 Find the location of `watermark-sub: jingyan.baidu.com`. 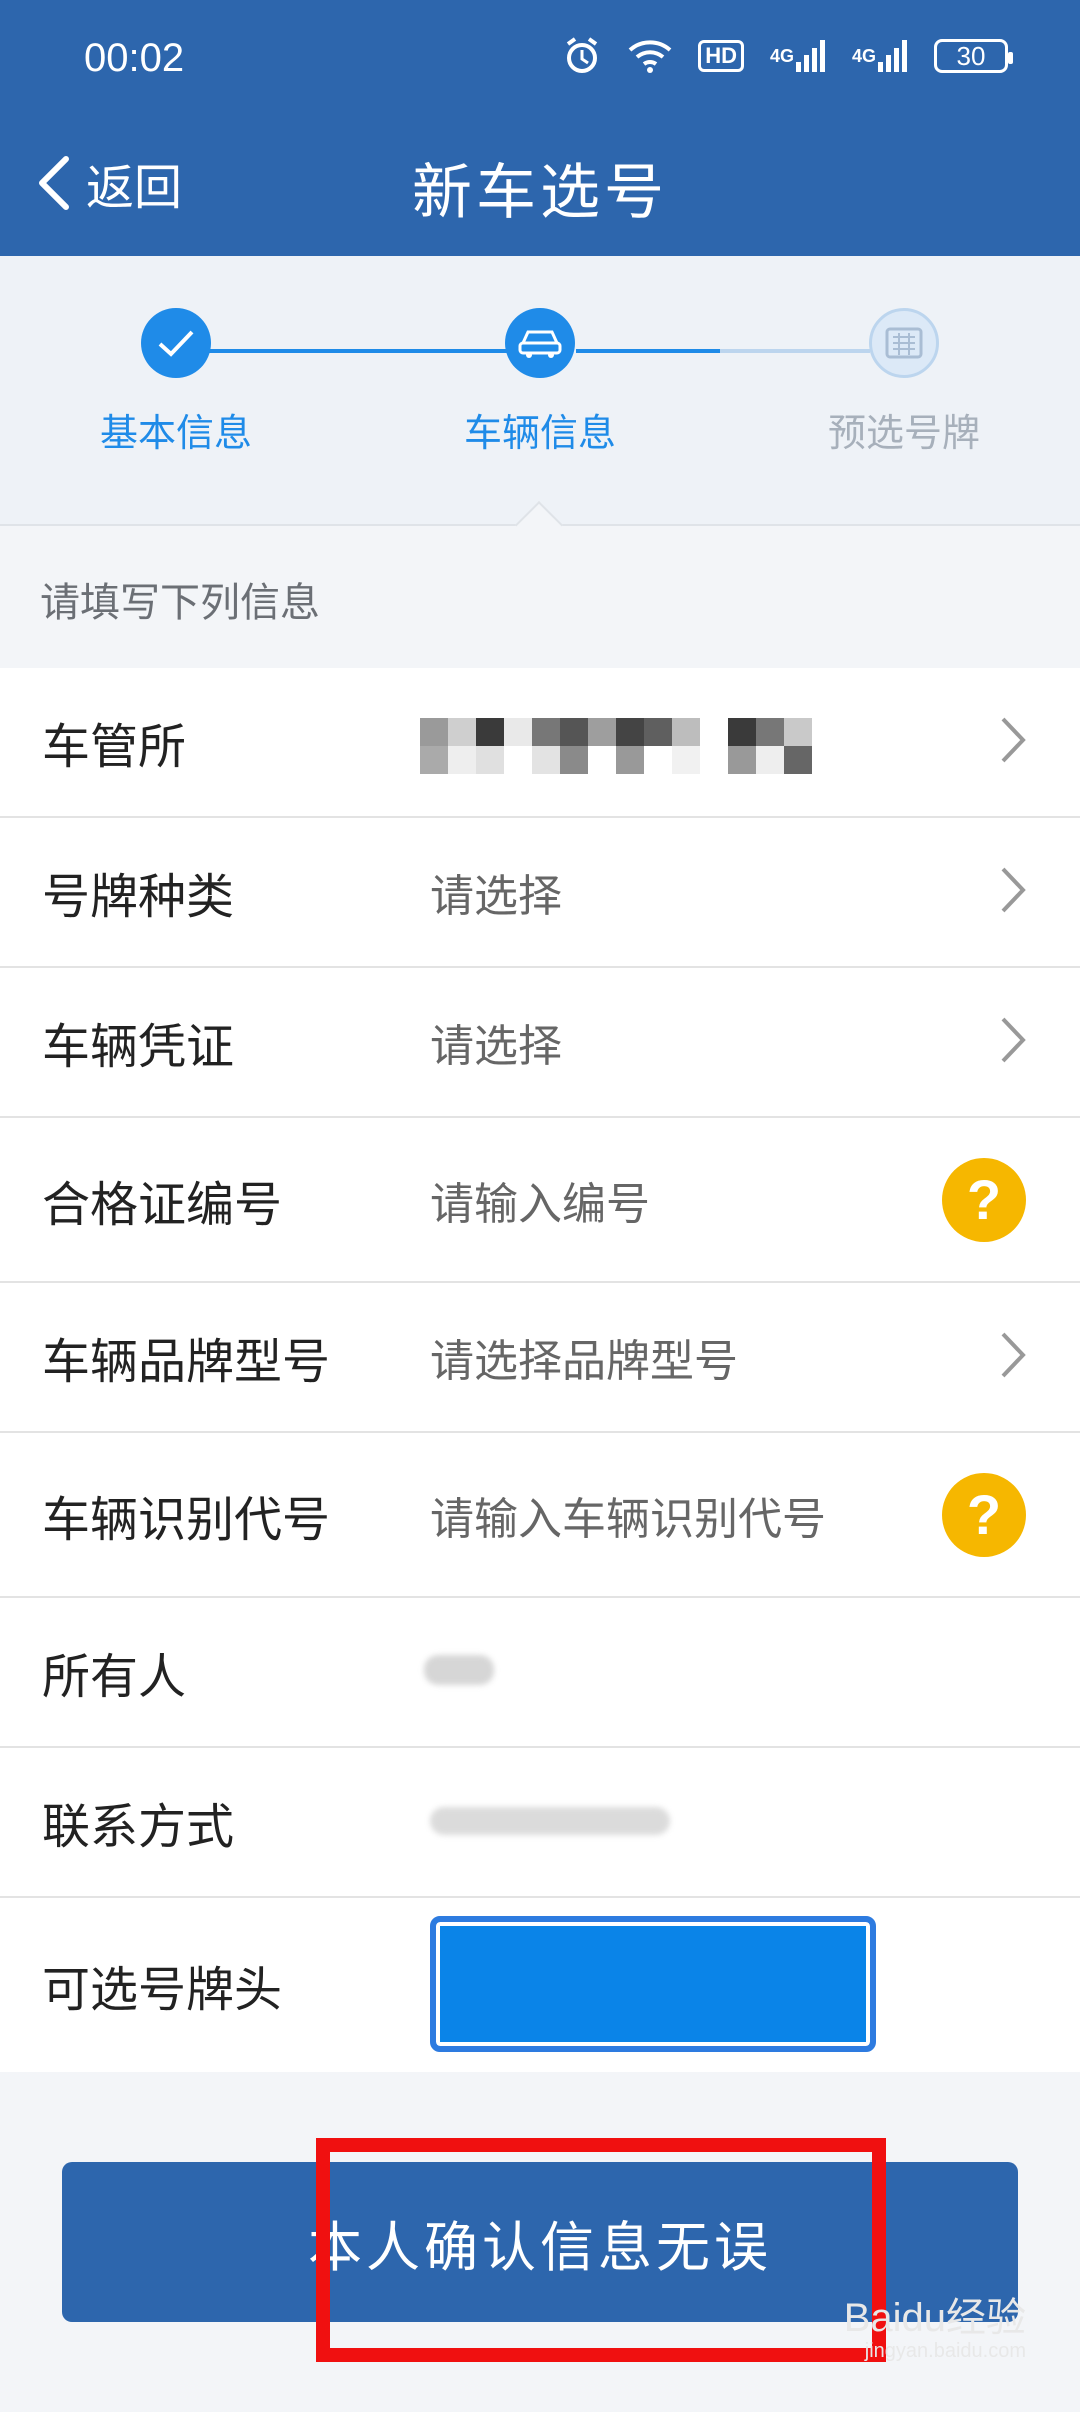

watermark-sub: jingyan.baidu.com is located at coordinates (945, 2351).